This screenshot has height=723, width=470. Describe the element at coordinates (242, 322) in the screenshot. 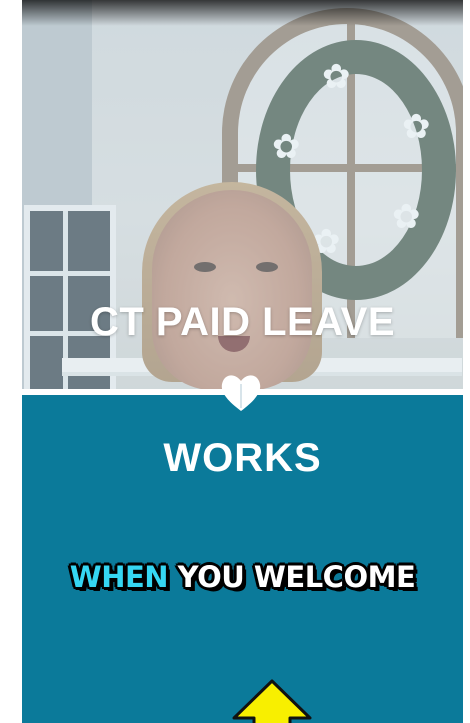

I see `headline-top: CT PAID LEAVE` at that location.